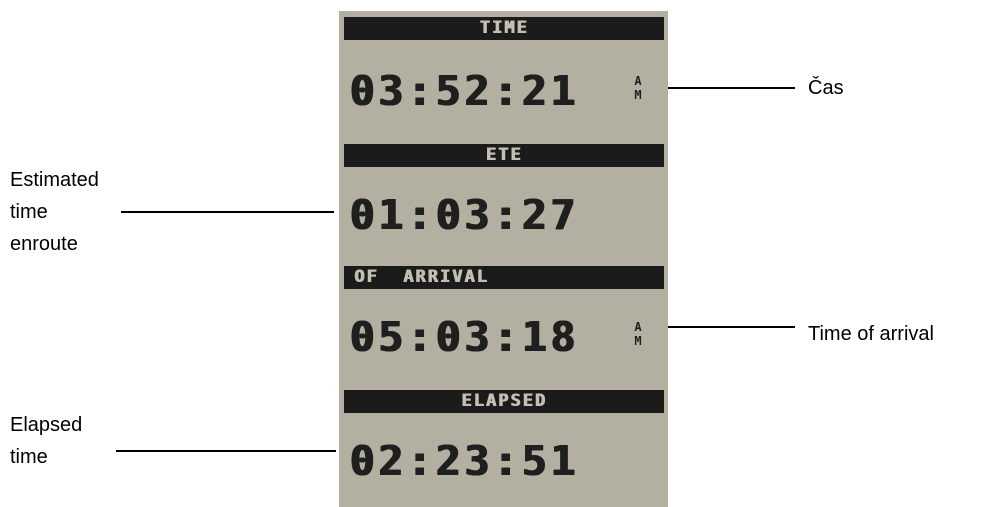 This screenshot has height=507, width=989. What do you see at coordinates (29, 212) in the screenshot?
I see `estimated-label-line2: time` at bounding box center [29, 212].